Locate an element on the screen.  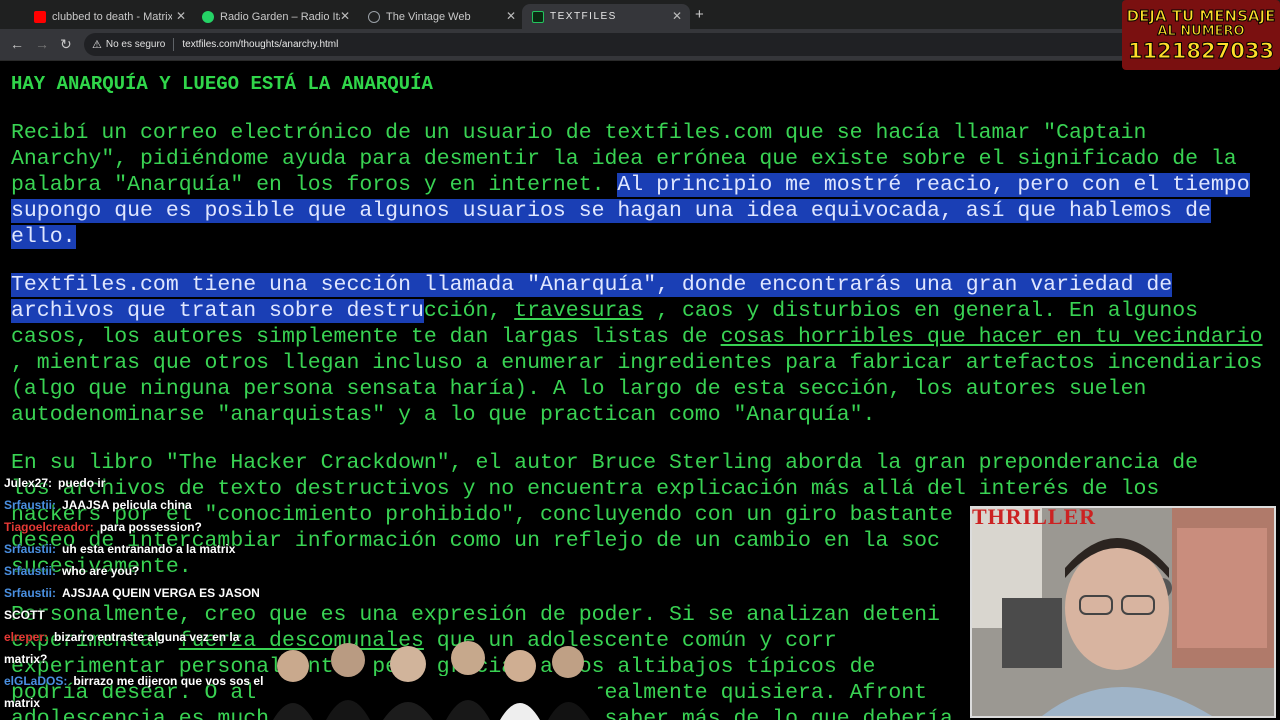
divider is located at coordinates (174, 44).